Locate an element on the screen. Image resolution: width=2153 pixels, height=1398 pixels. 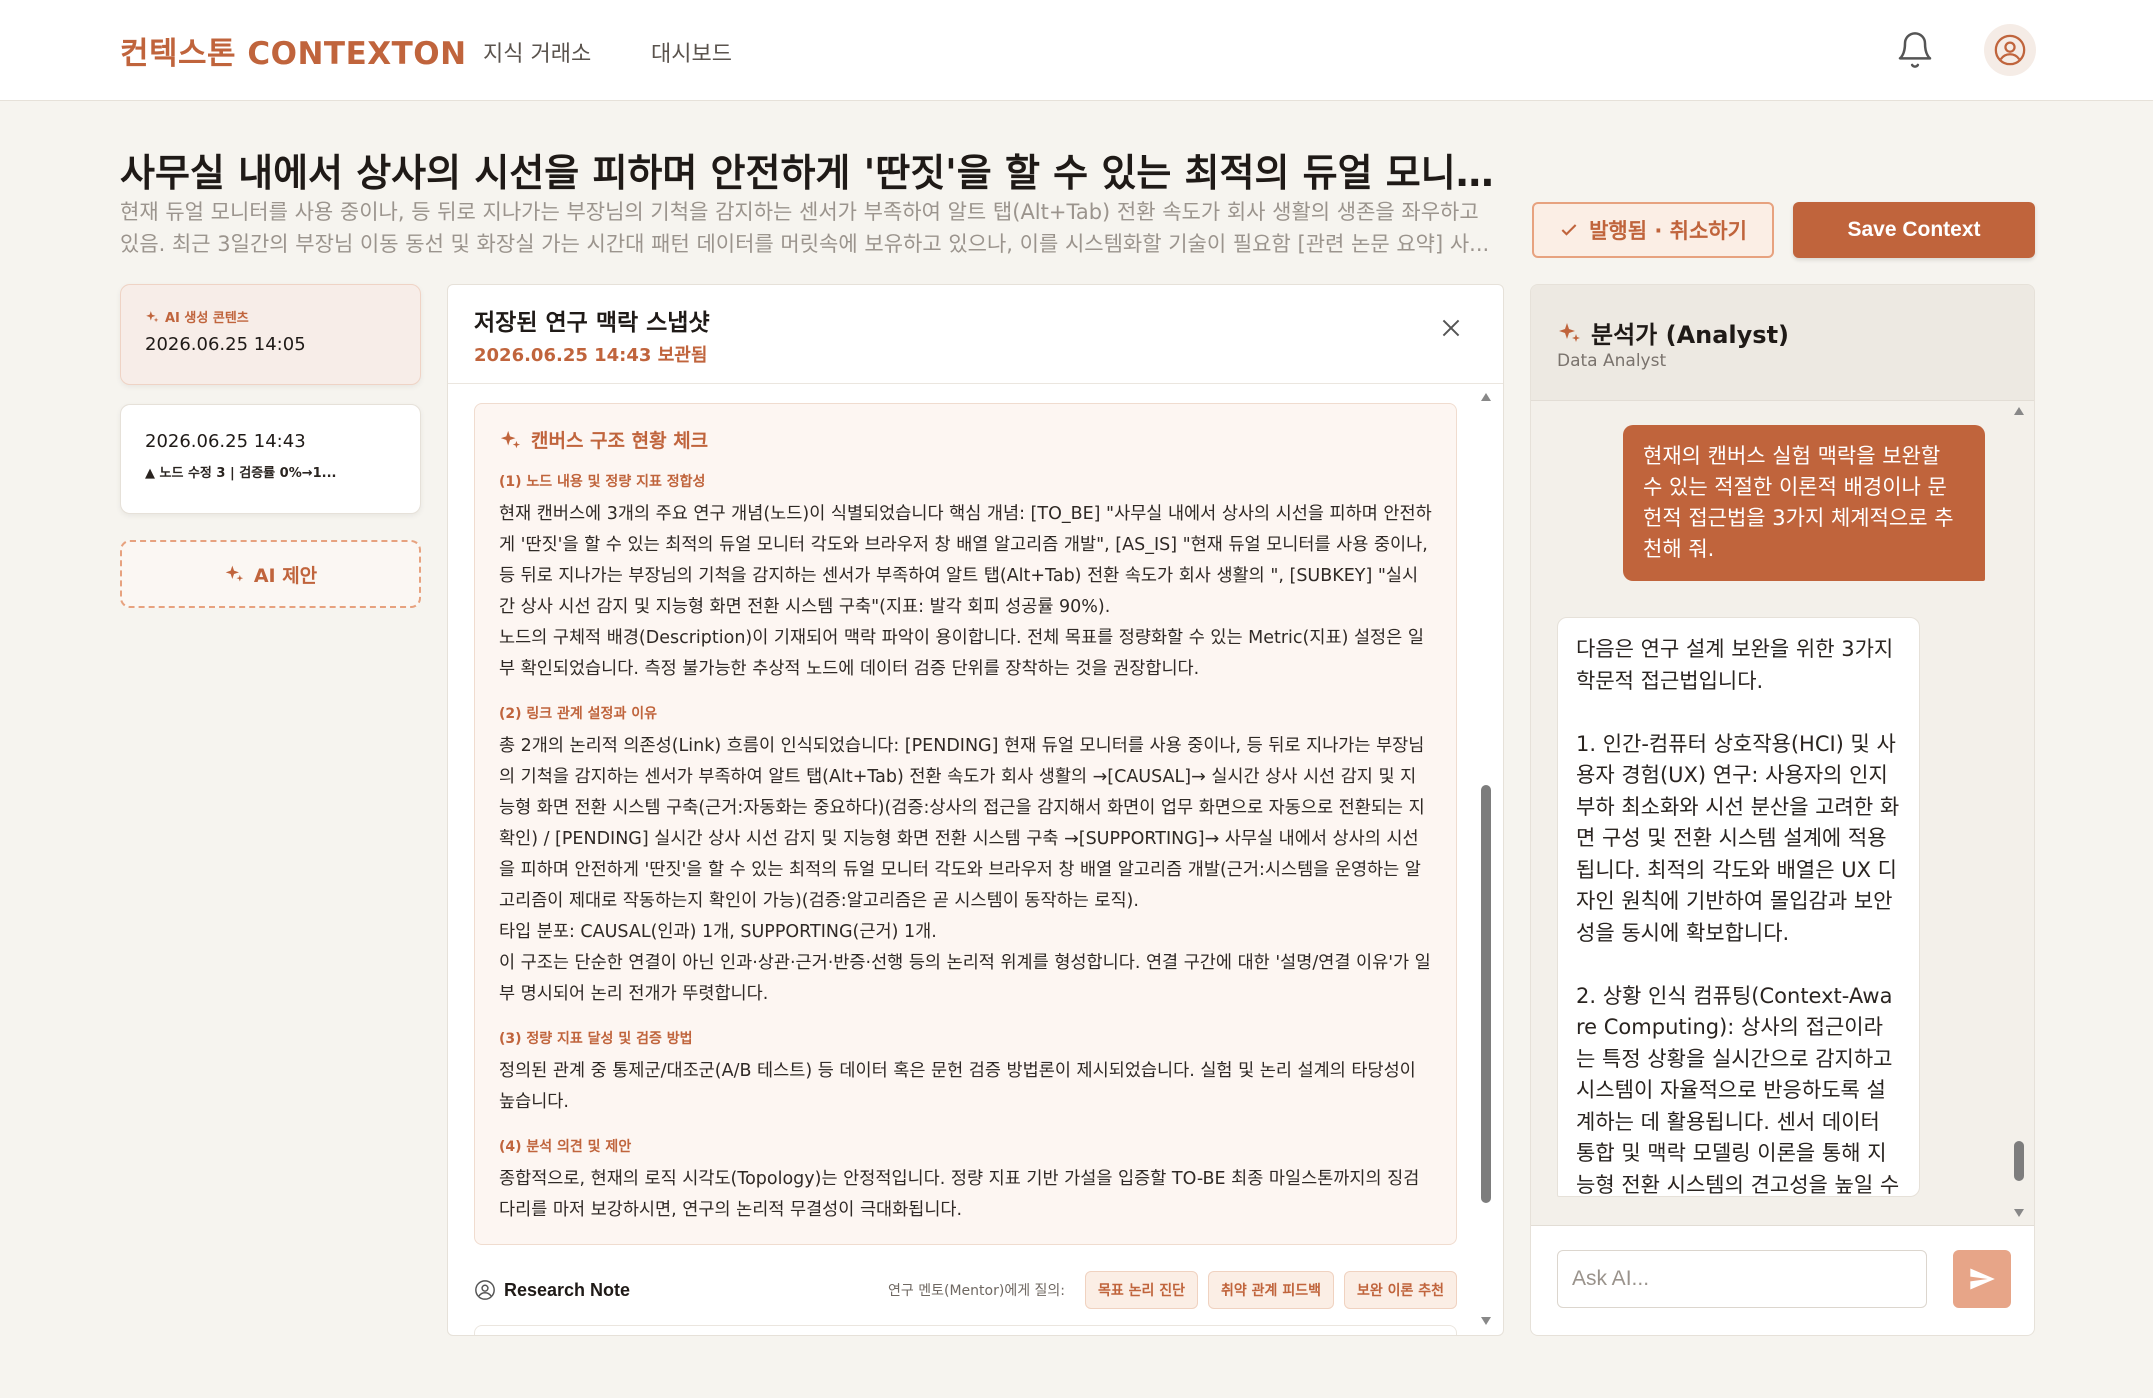
chat-input-area is located at coordinates (1782, 1280).